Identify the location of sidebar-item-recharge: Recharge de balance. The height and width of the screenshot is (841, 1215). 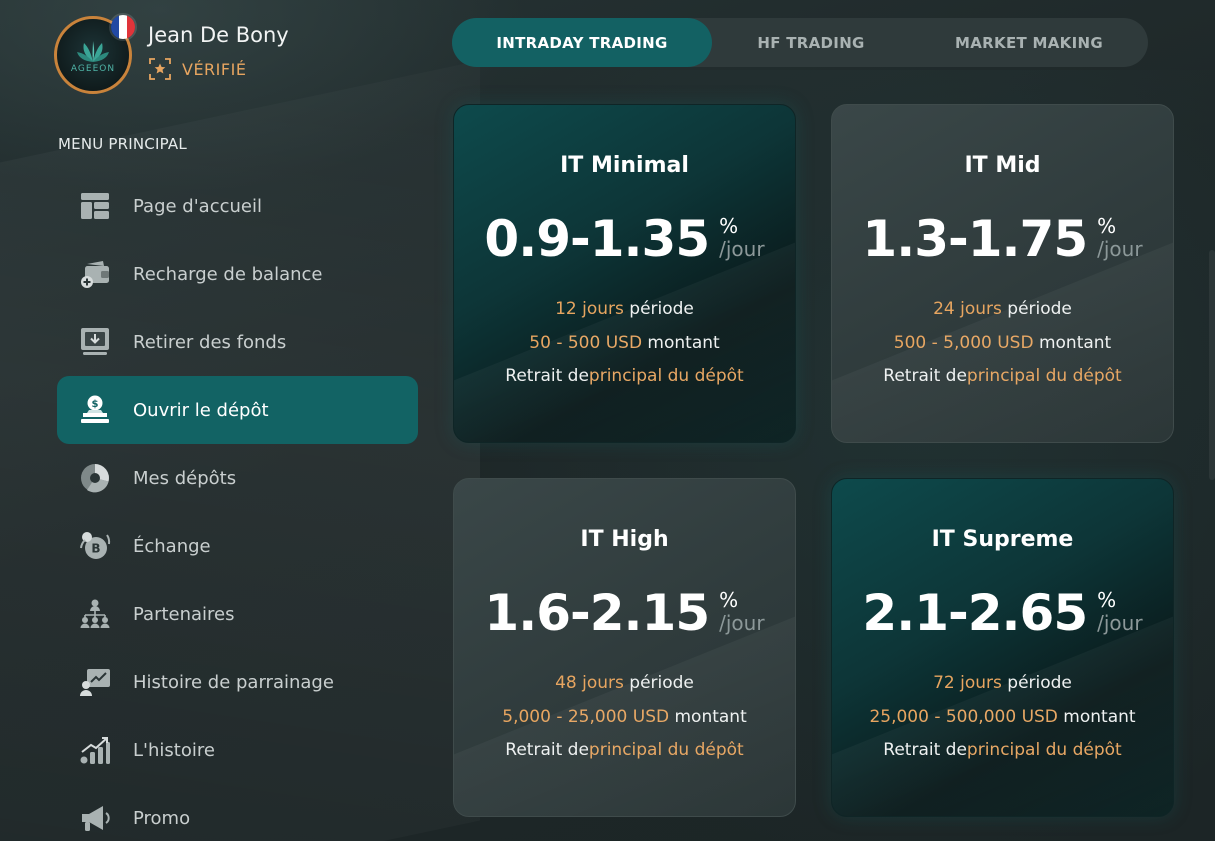
(237, 274).